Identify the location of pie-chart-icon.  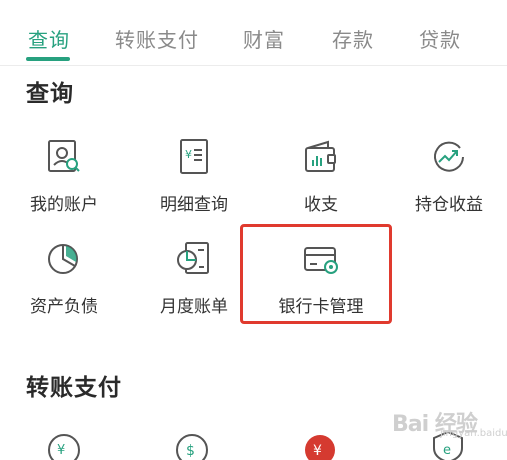
(63, 259).